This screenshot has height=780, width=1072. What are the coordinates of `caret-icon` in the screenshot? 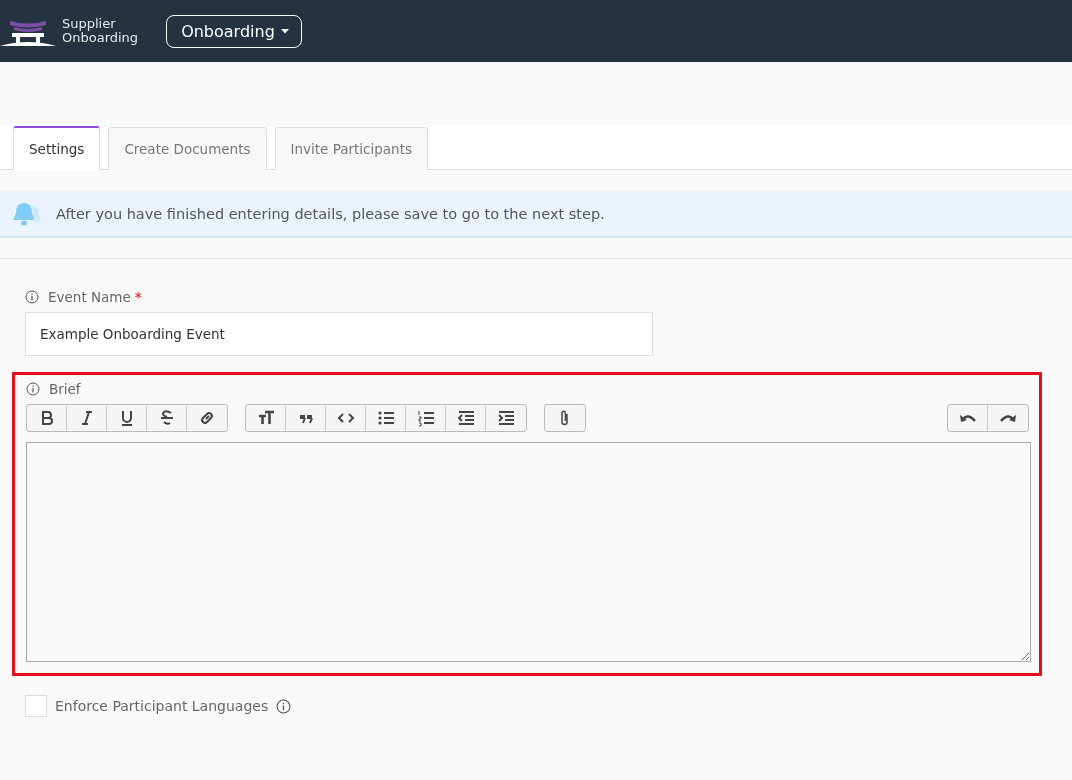 It's located at (284, 31).